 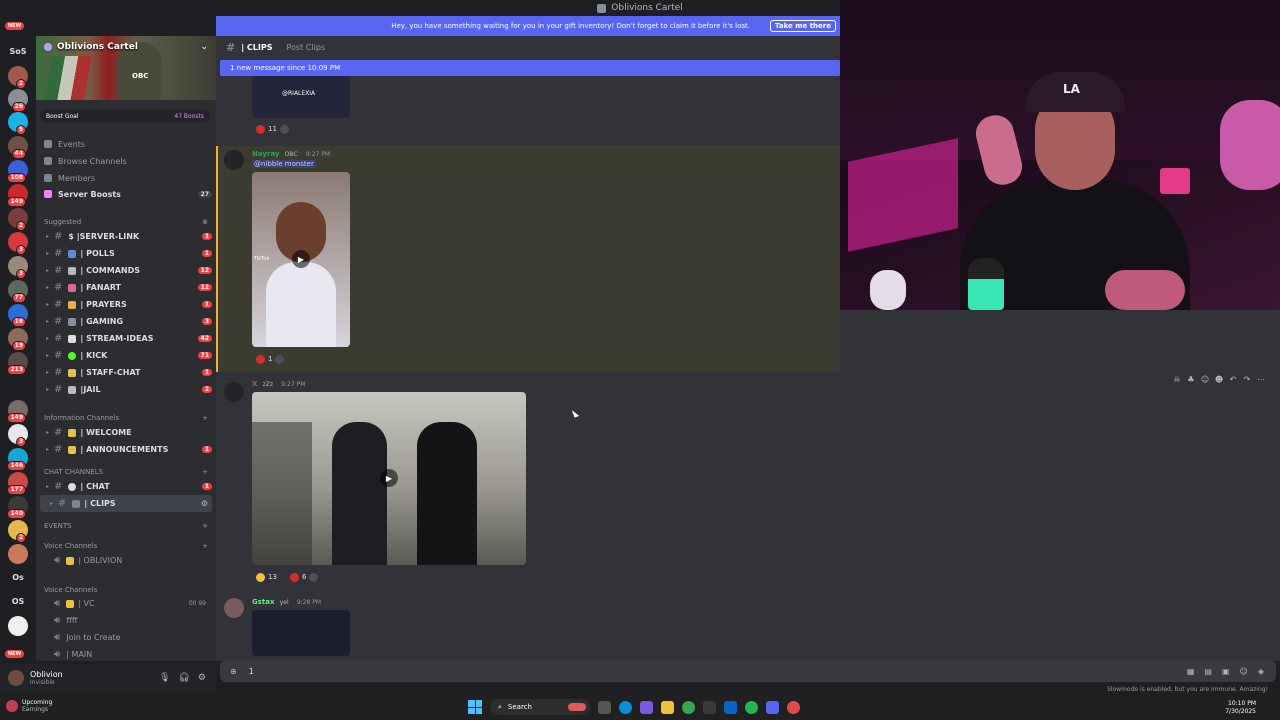 I want to click on more-icon: ⋯, so click(x=1261, y=379).